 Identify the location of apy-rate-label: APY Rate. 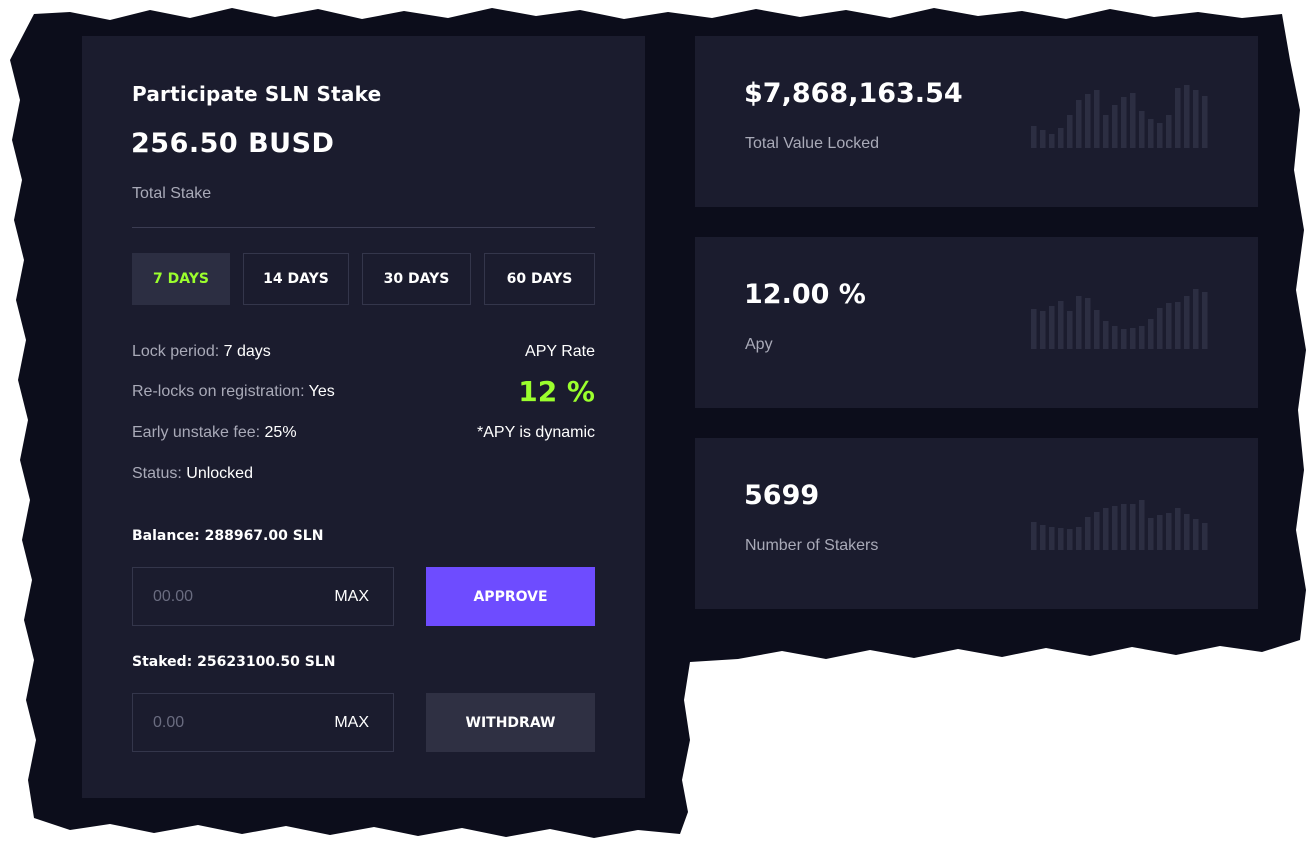
(560, 351).